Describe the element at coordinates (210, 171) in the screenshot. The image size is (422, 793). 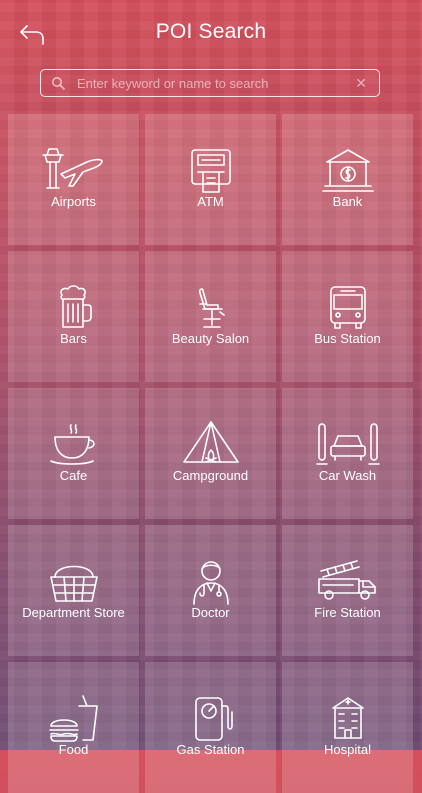
I see `atm-icon` at that location.